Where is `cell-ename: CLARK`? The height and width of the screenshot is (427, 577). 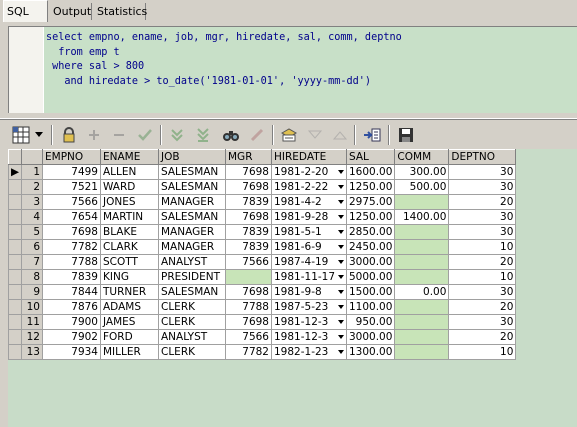 cell-ename: CLARK is located at coordinates (129, 247).